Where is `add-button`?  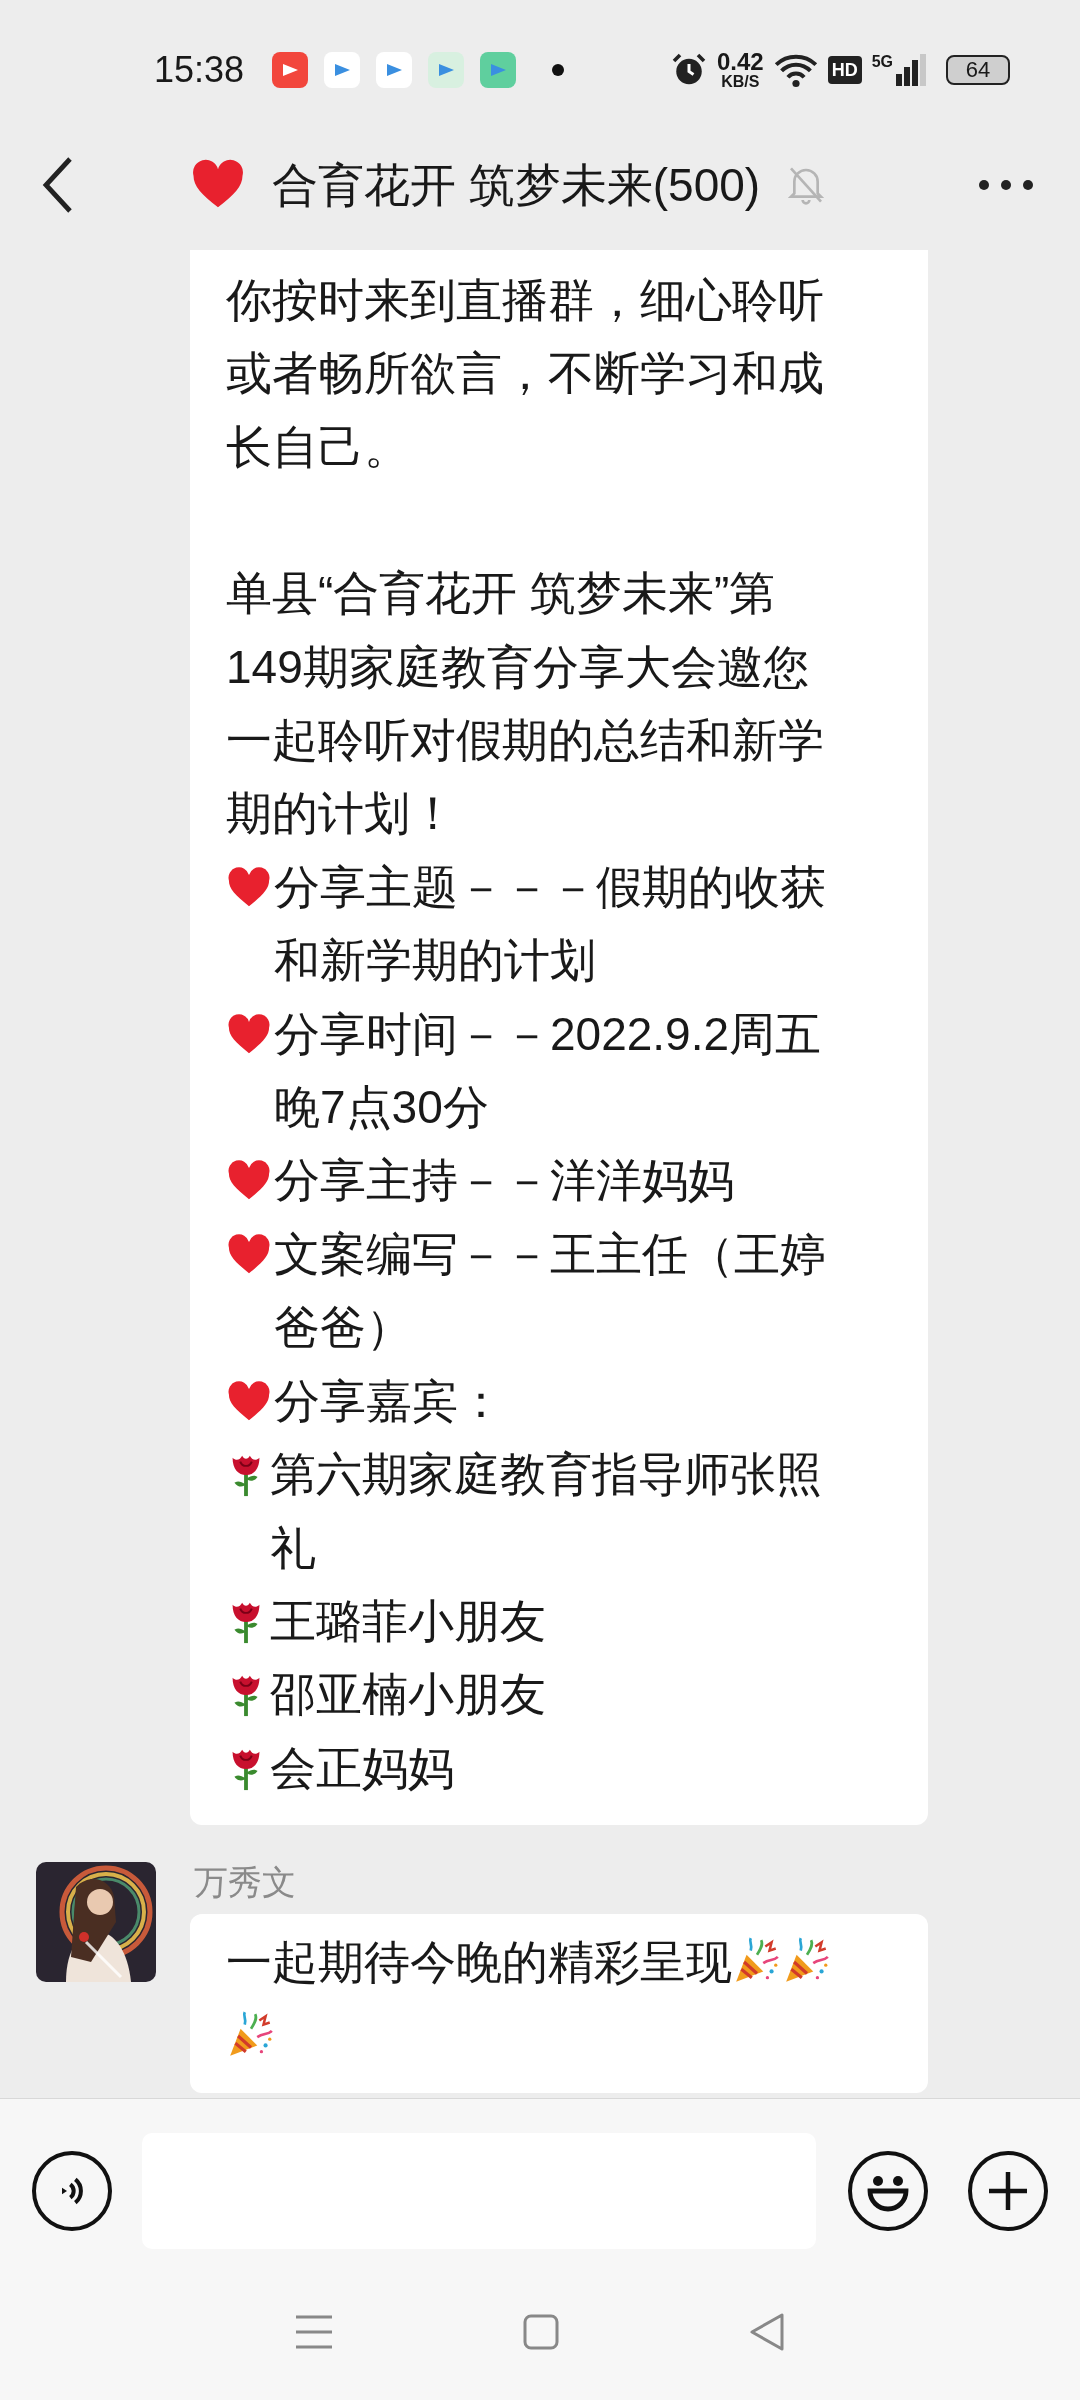
add-button is located at coordinates (1008, 2191).